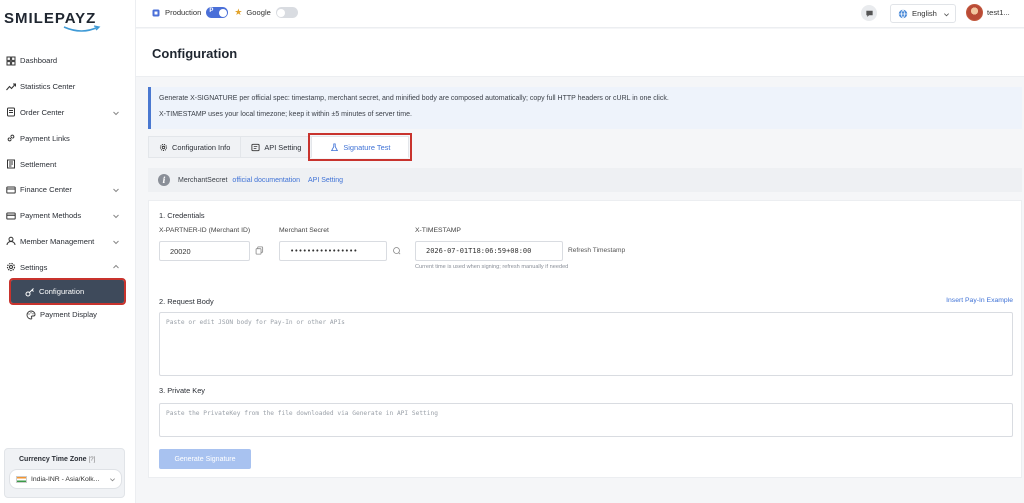  What do you see at coordinates (11, 138) in the screenshot?
I see `link-icon` at bounding box center [11, 138].